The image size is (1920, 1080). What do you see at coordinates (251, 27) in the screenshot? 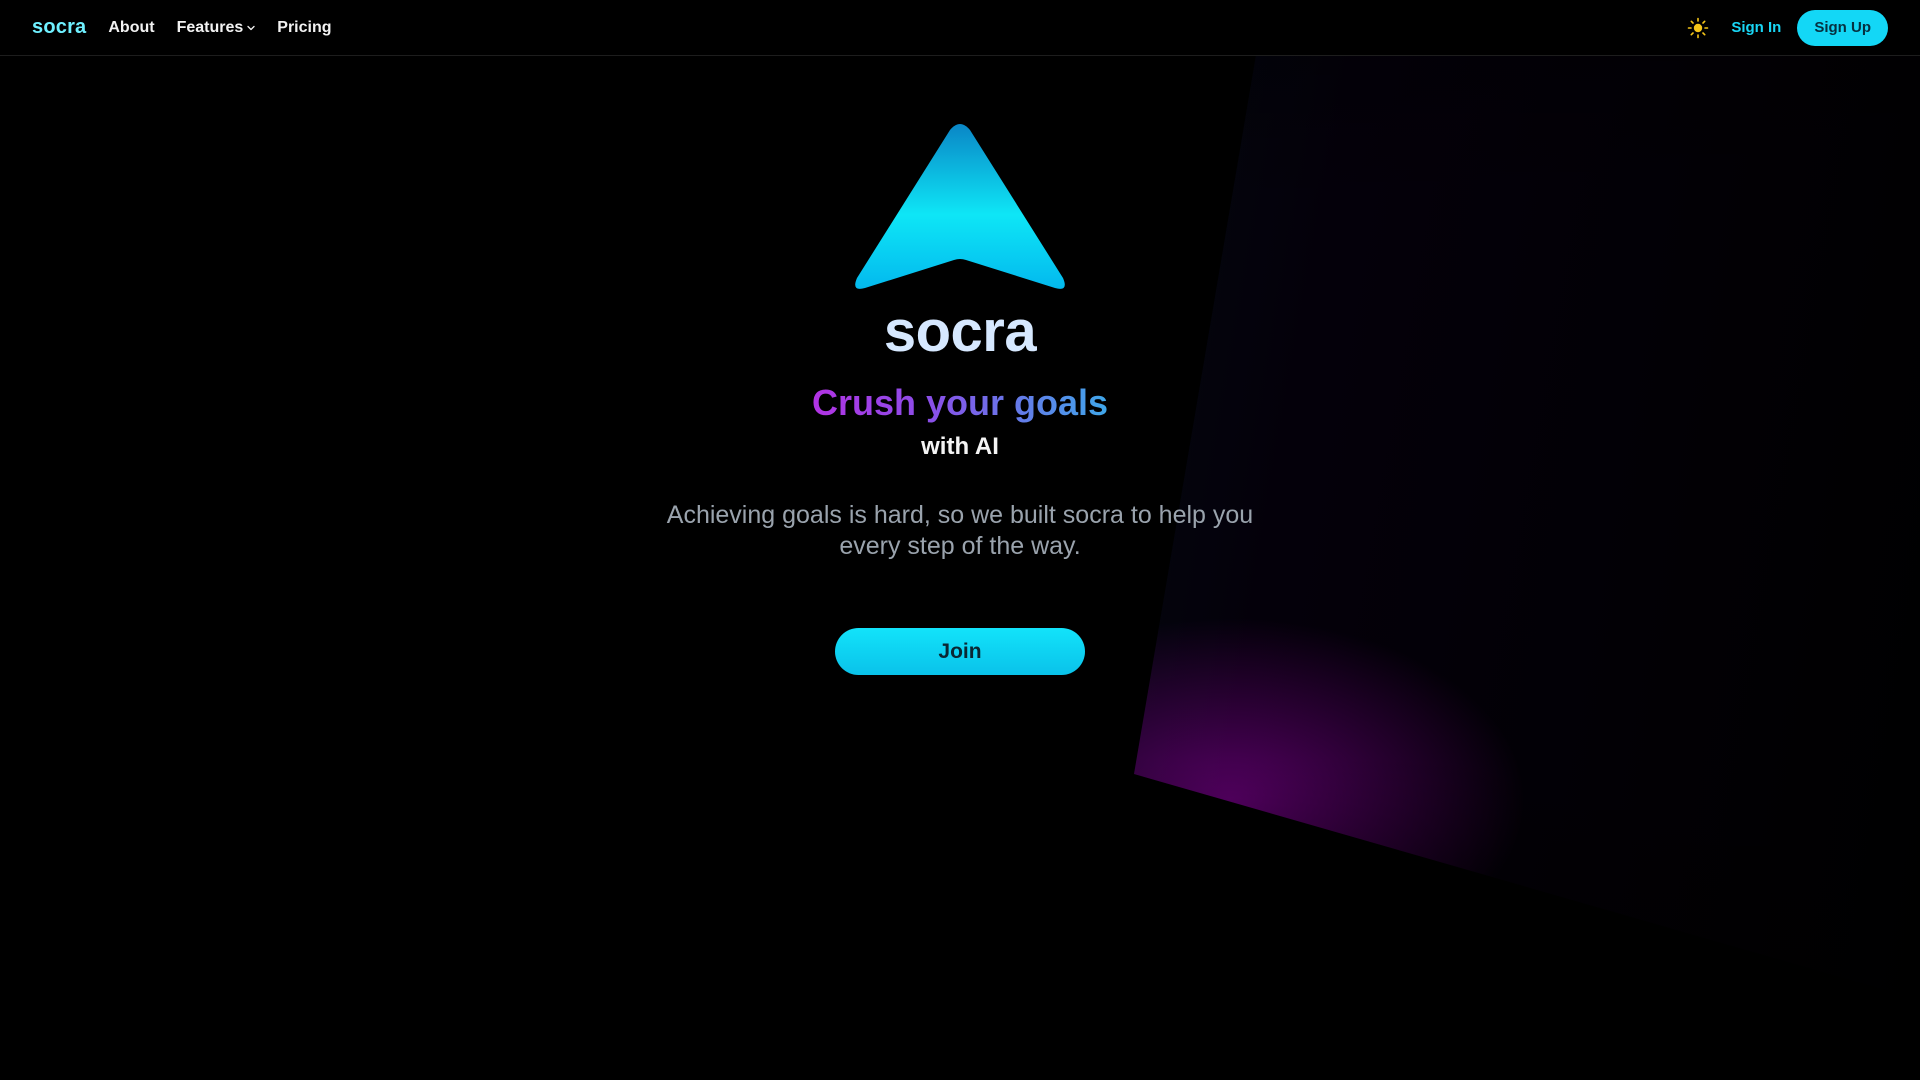
I see `chevron-down-icon` at bounding box center [251, 27].